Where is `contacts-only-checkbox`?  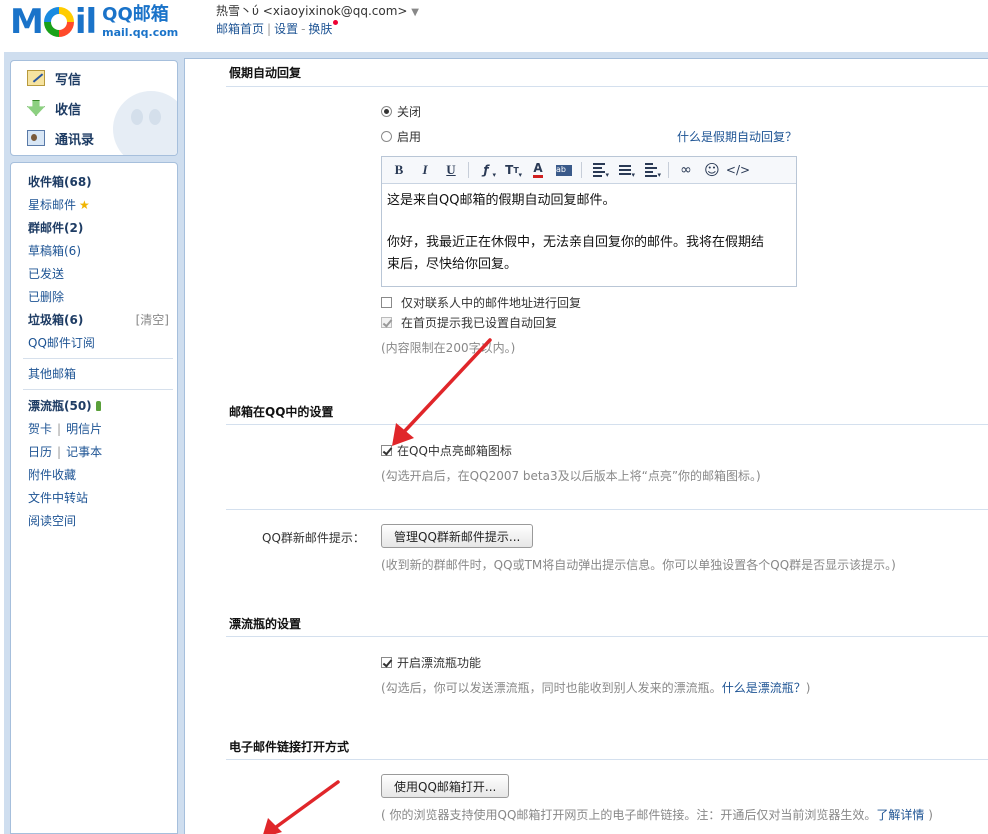
contacts-only-checkbox is located at coordinates (386, 302).